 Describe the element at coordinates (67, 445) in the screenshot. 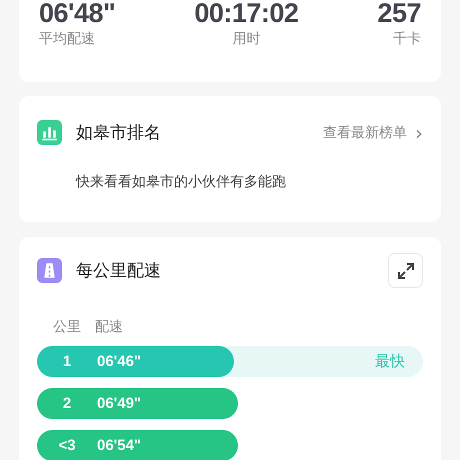

I see `km-number: <3` at that location.